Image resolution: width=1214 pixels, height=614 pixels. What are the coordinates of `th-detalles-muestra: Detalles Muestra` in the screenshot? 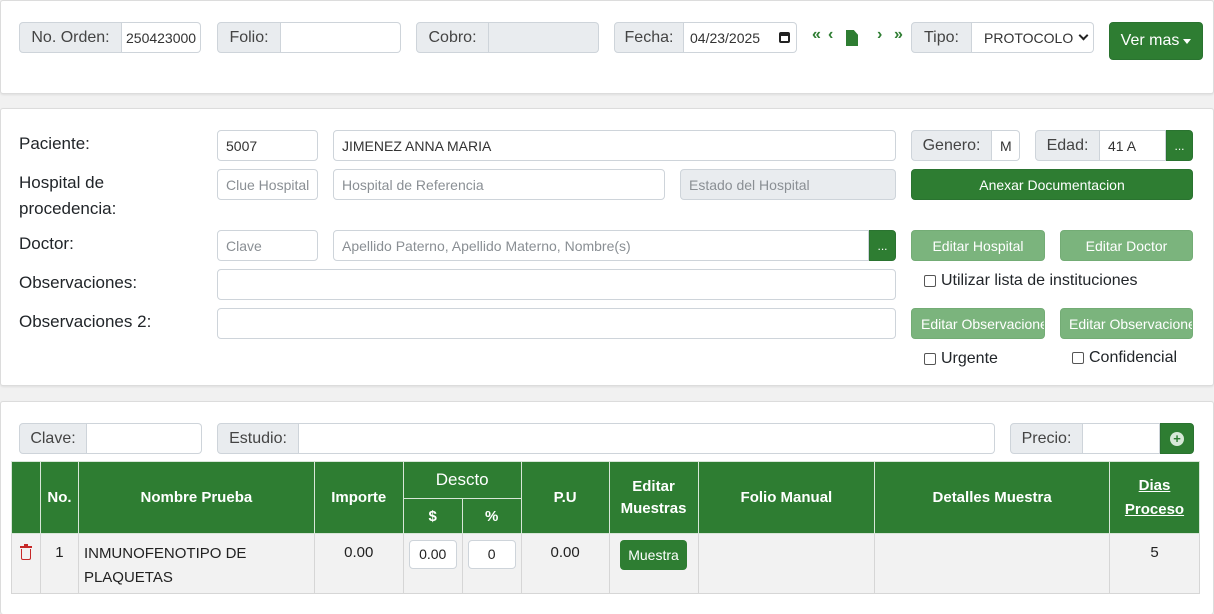 It's located at (992, 497).